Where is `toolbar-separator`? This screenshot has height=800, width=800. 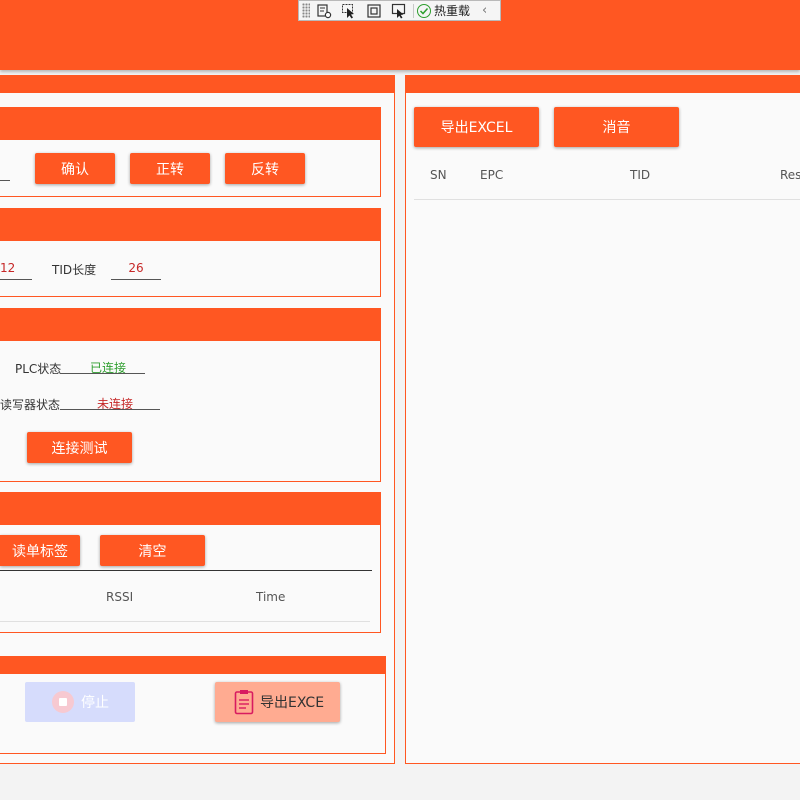 toolbar-separator is located at coordinates (413, 10).